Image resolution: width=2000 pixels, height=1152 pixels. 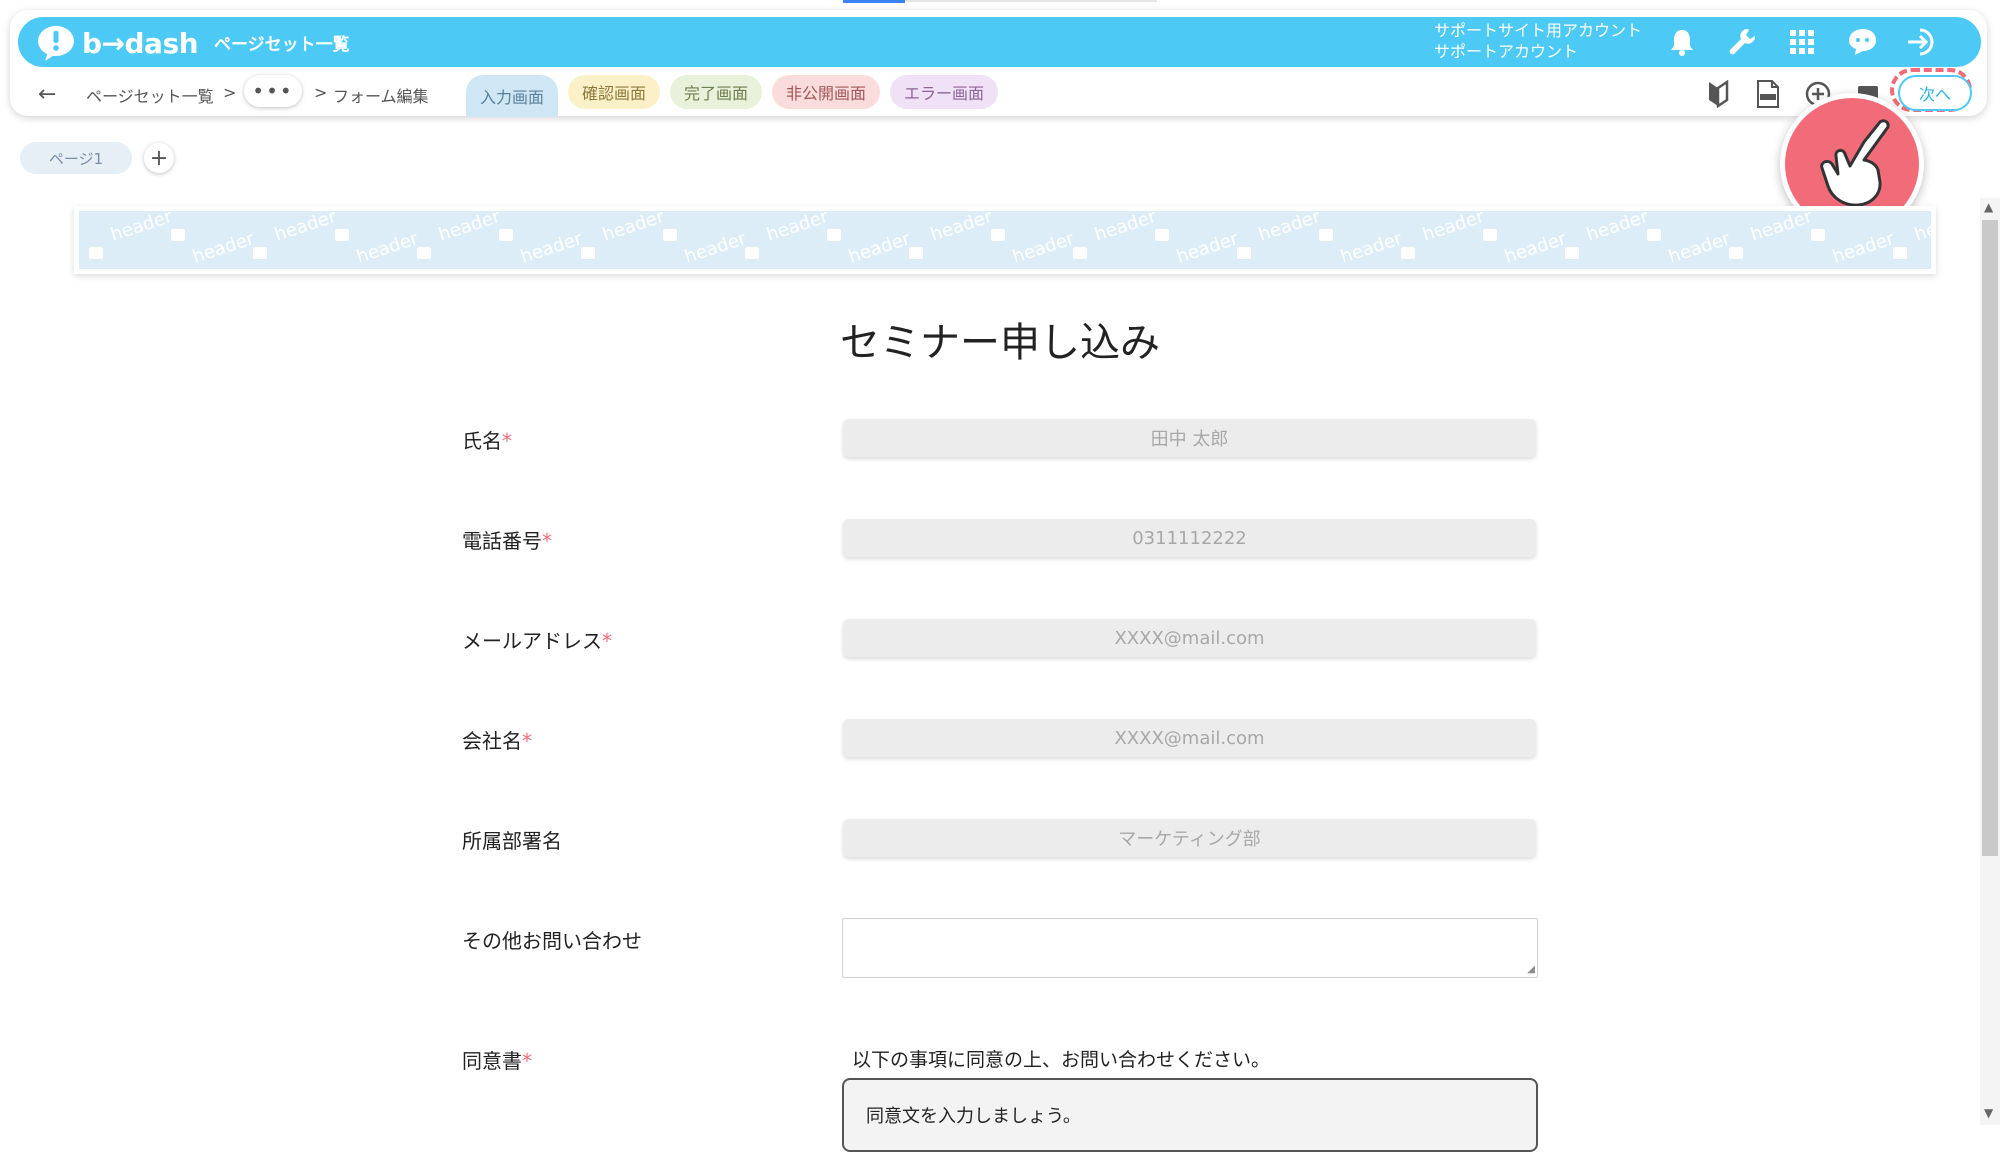 What do you see at coordinates (944, 92) in the screenshot?
I see `tab-error-screen: エラー画面` at bounding box center [944, 92].